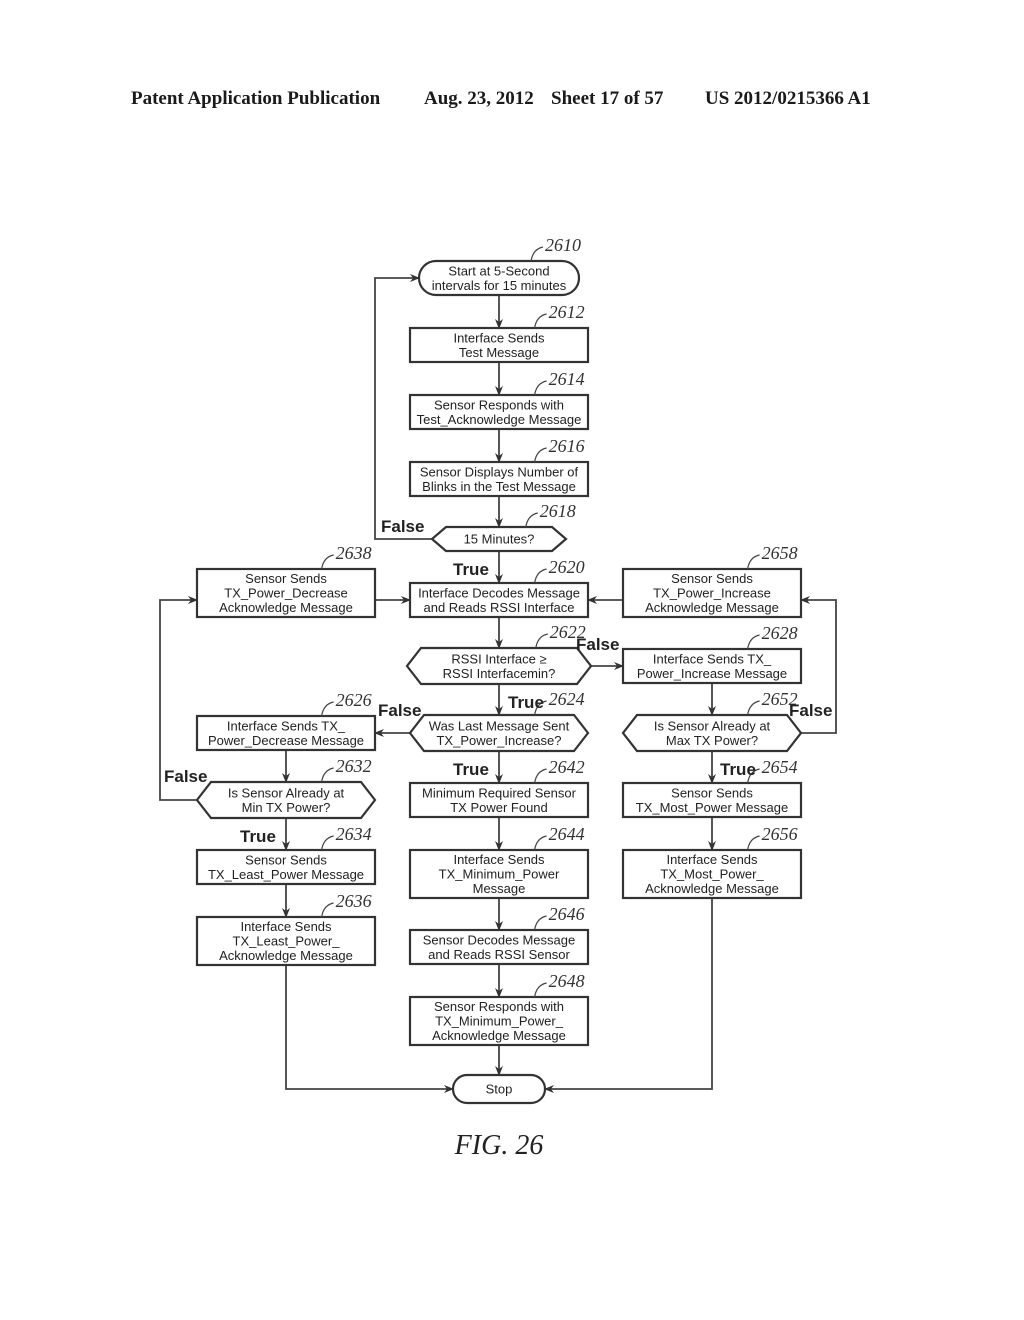  What do you see at coordinates (780, 767) in the screenshot?
I see `ref-number: 2654` at bounding box center [780, 767].